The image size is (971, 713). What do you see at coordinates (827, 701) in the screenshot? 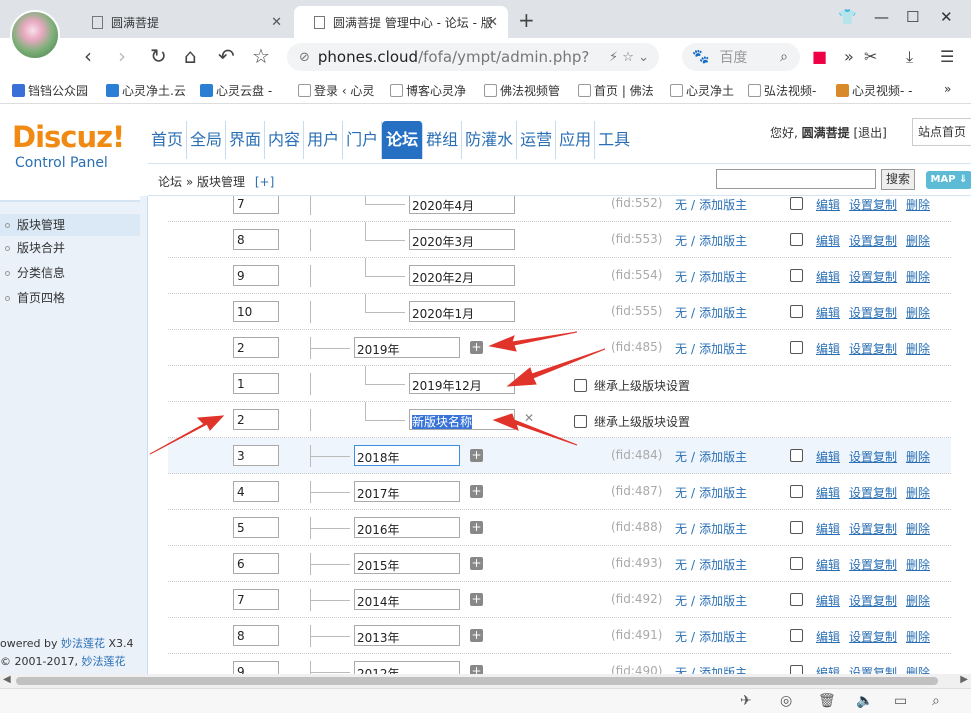
I see `trash-icon: 🗑` at bounding box center [827, 701].